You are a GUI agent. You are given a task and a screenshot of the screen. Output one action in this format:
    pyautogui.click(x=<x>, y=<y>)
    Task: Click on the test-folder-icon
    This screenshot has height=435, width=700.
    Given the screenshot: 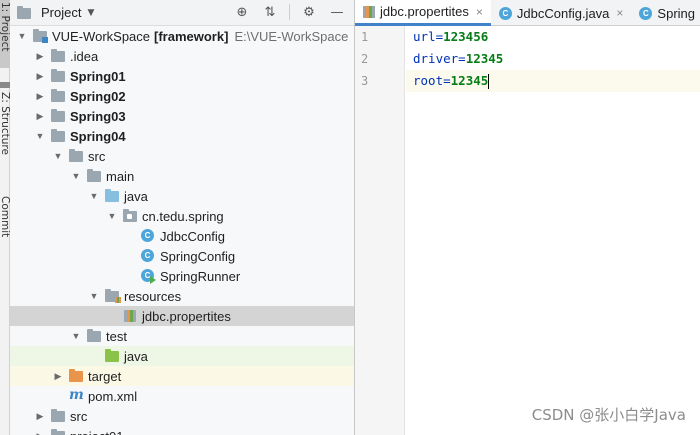 What is the action you would take?
    pyautogui.click(x=112, y=356)
    